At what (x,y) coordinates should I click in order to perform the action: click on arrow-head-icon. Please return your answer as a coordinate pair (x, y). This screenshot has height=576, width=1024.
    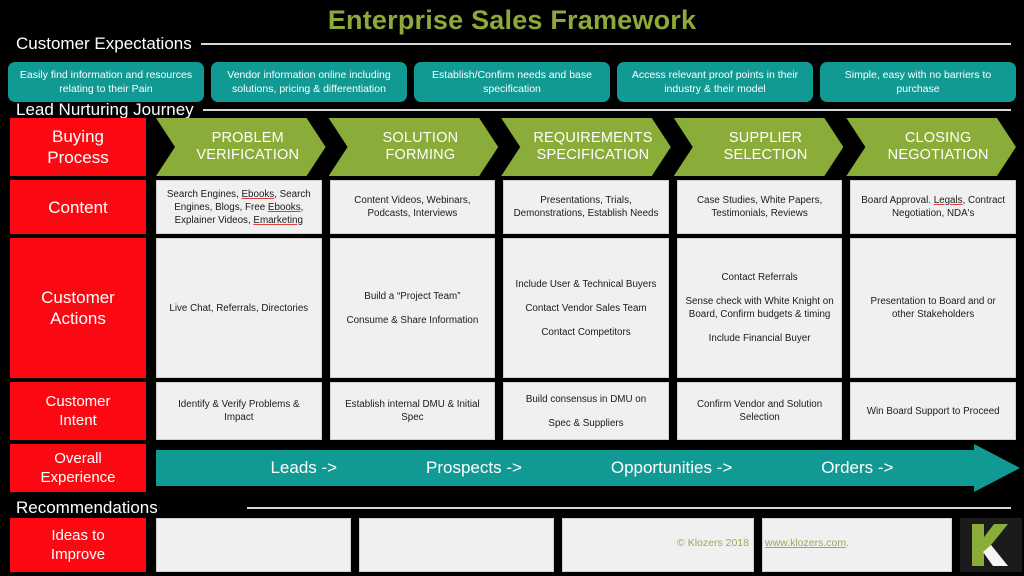
    Looking at the image, I should click on (997, 468).